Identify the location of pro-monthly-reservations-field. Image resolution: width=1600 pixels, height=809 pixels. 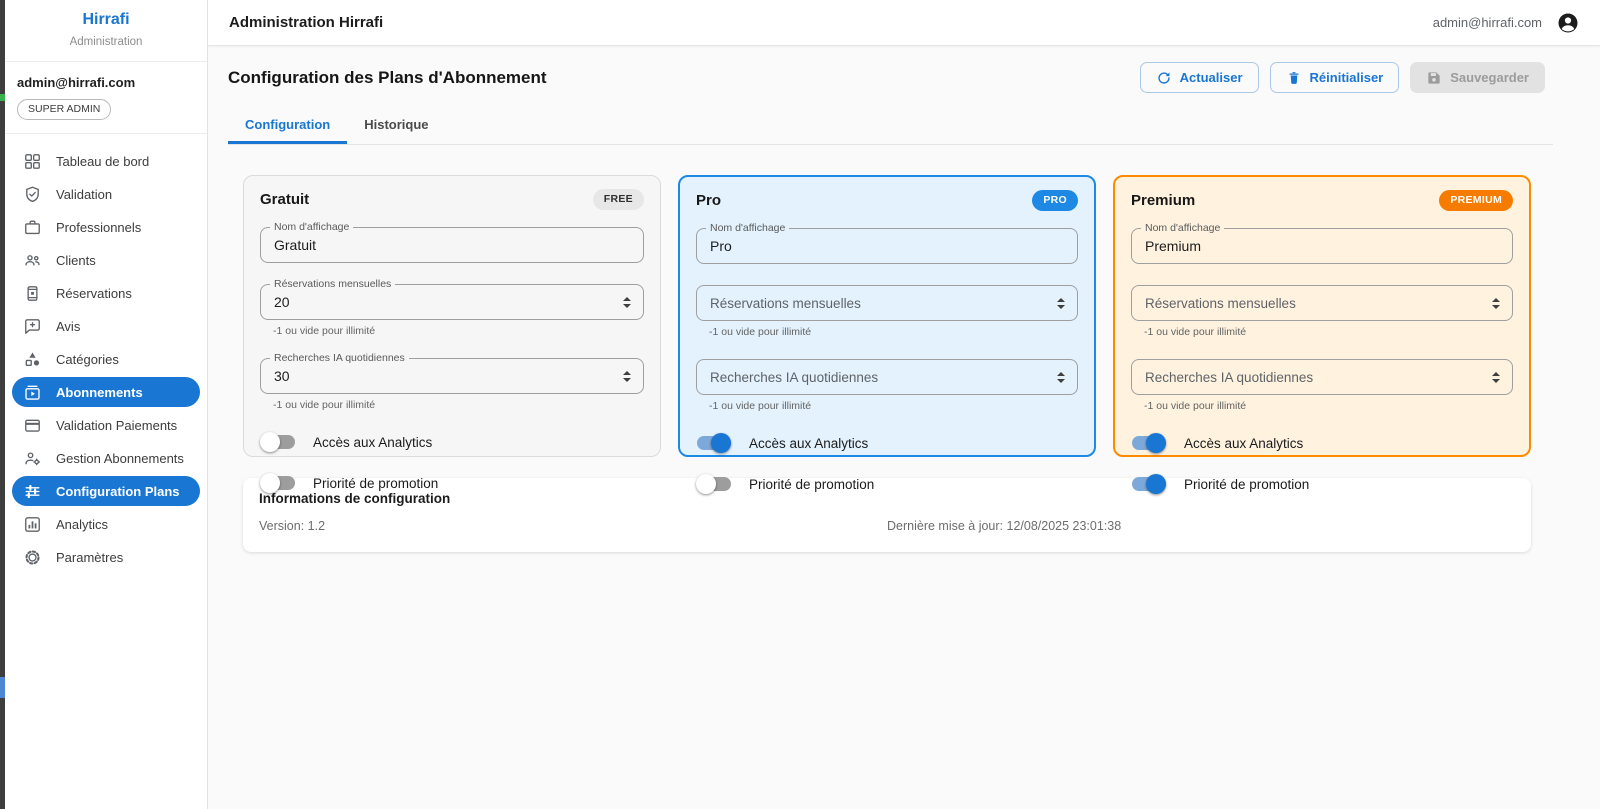
(887, 303).